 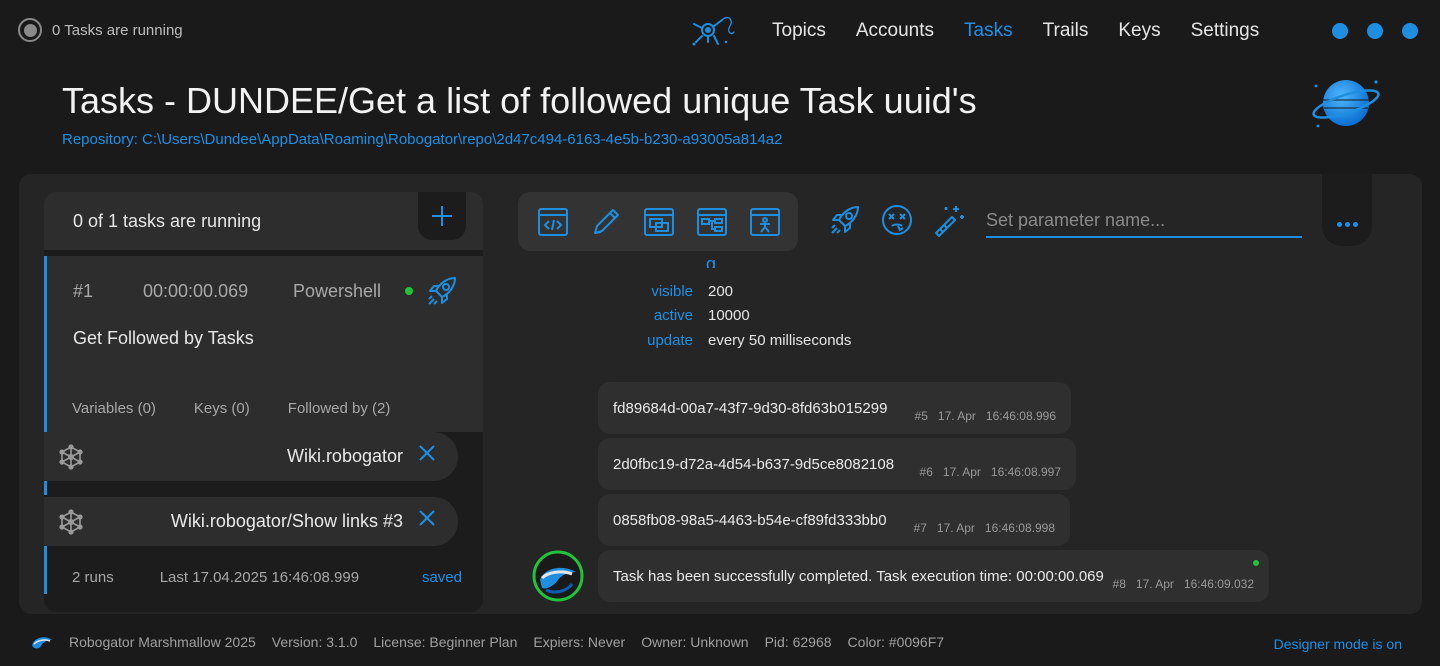 What do you see at coordinates (1139, 31) in the screenshot?
I see `nav-keys: Keys` at bounding box center [1139, 31].